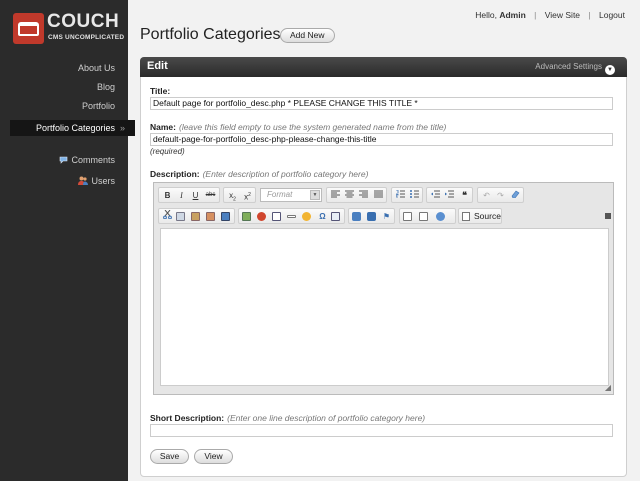 The height and width of the screenshot is (481, 640). I want to click on required-note: (required), so click(167, 151).